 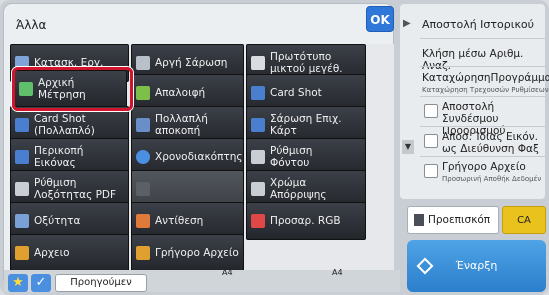 I want to click on button-label: Αρχειο, so click(x=52, y=253).